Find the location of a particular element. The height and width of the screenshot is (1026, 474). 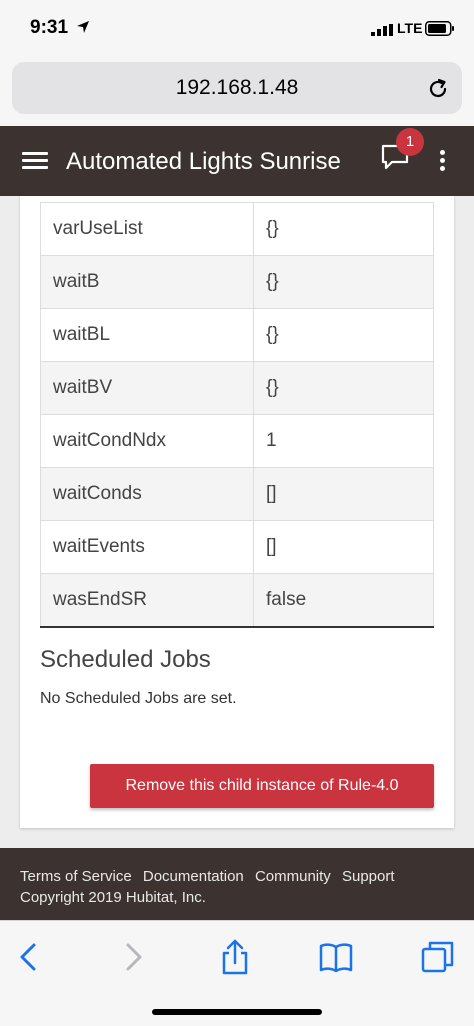

home-indicator is located at coordinates (237, 1012).